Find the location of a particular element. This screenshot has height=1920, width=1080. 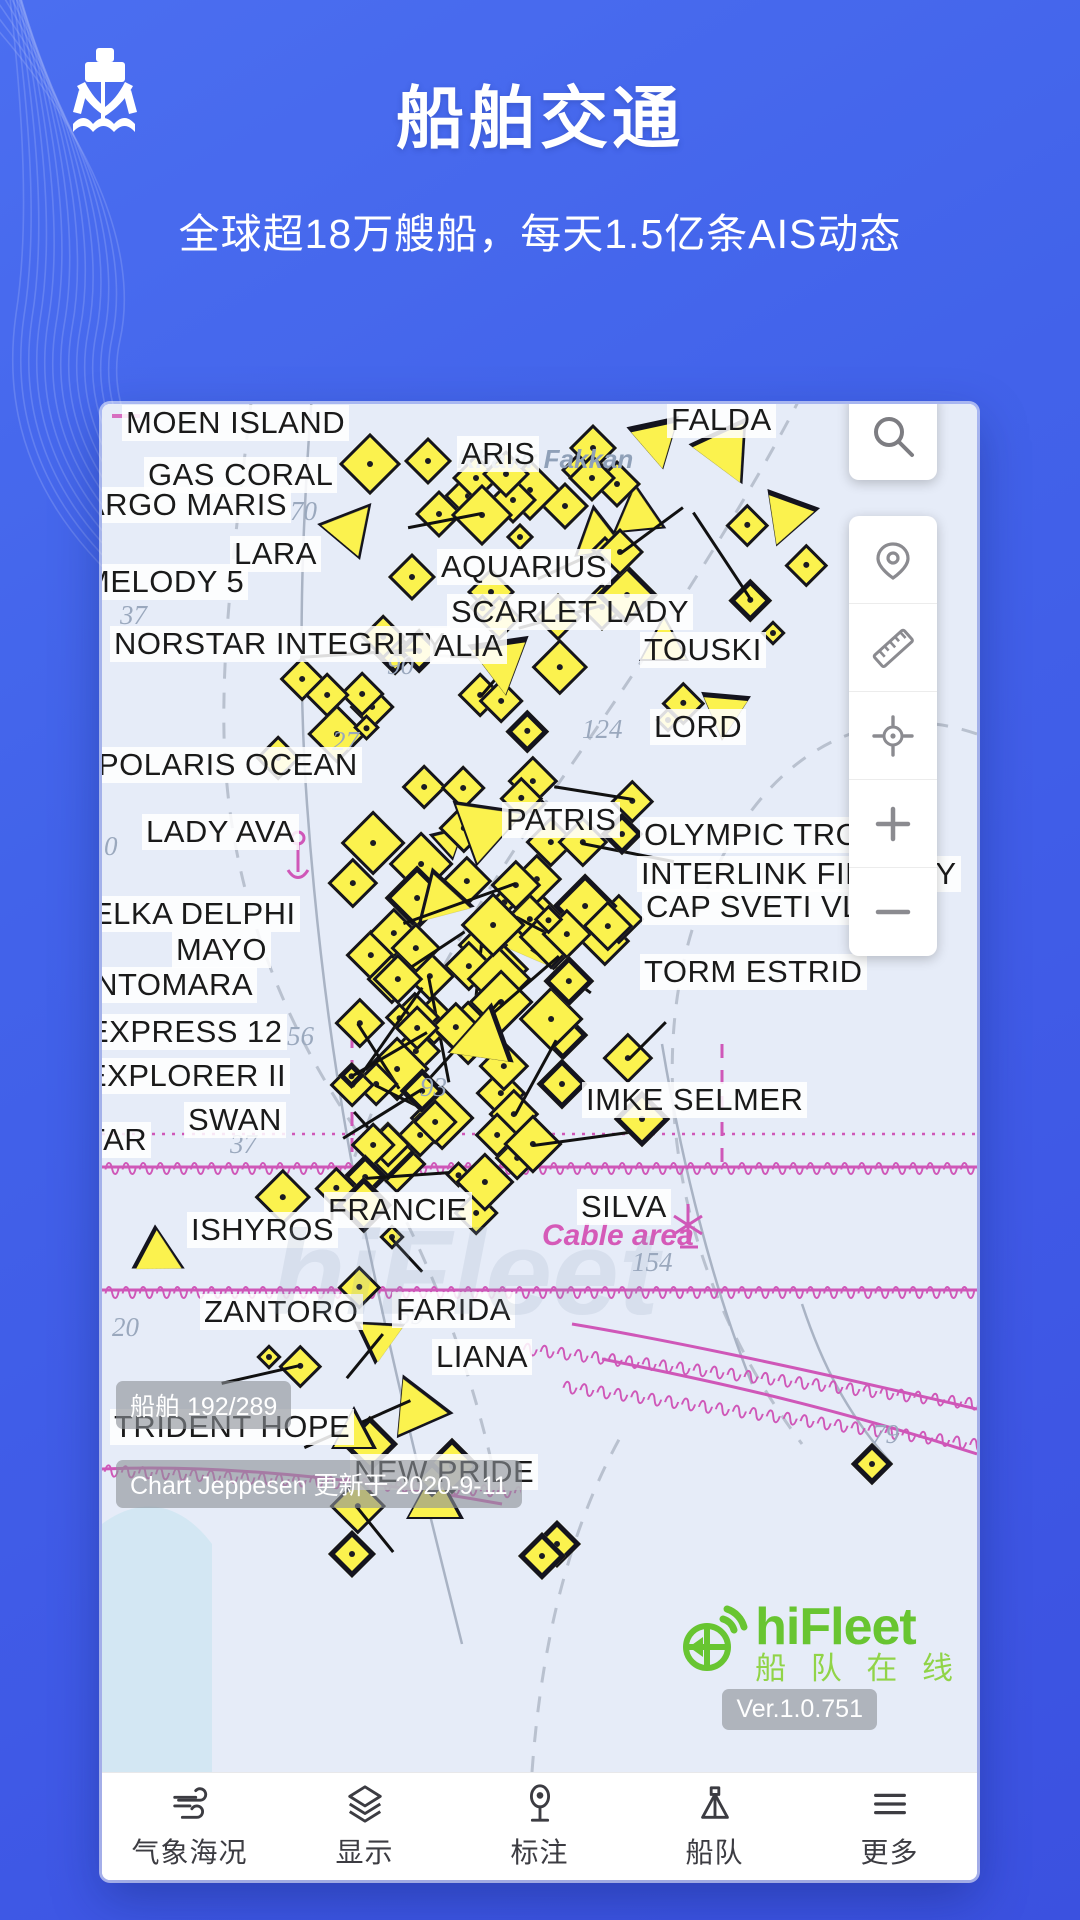

vessel-label: ARGO MARIS is located at coordinates (197, 505).